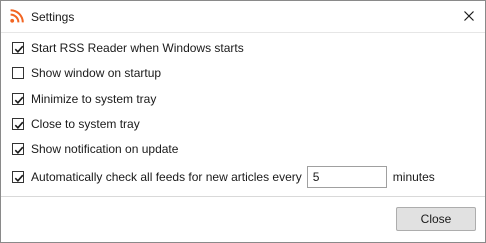 The width and height of the screenshot is (486, 243). Describe the element at coordinates (137, 48) in the screenshot. I see `option-label: Start RSS Reader when Windows starts` at that location.